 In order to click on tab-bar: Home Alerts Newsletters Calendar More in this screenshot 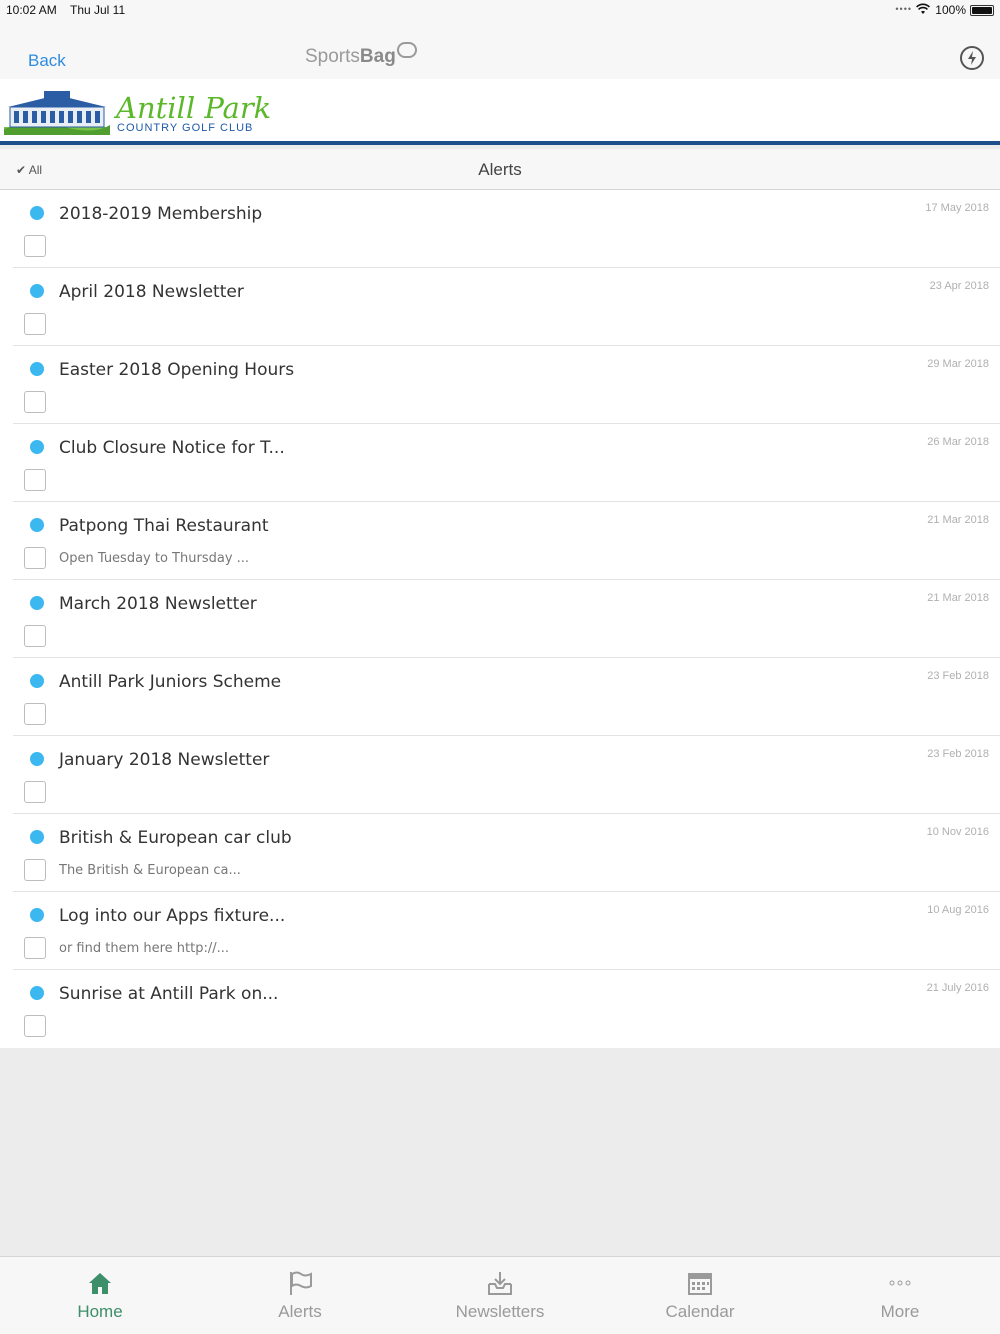, I will do `click(500, 1295)`.